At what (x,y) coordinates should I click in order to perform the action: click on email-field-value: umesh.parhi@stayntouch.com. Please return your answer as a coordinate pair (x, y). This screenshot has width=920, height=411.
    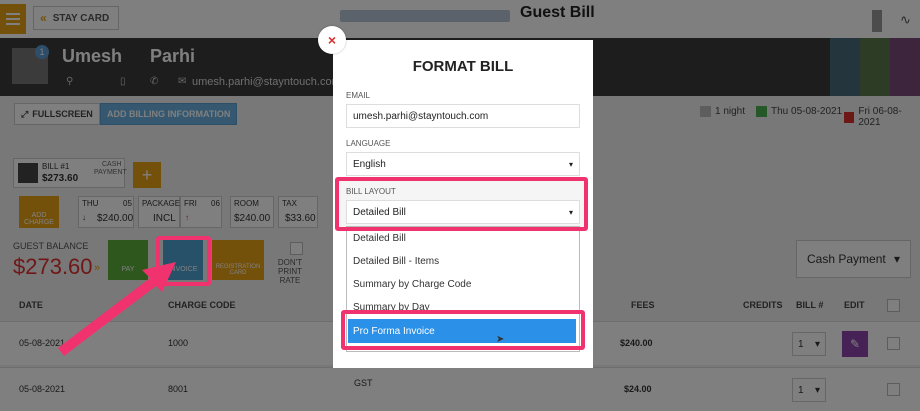
    Looking at the image, I should click on (421, 116).